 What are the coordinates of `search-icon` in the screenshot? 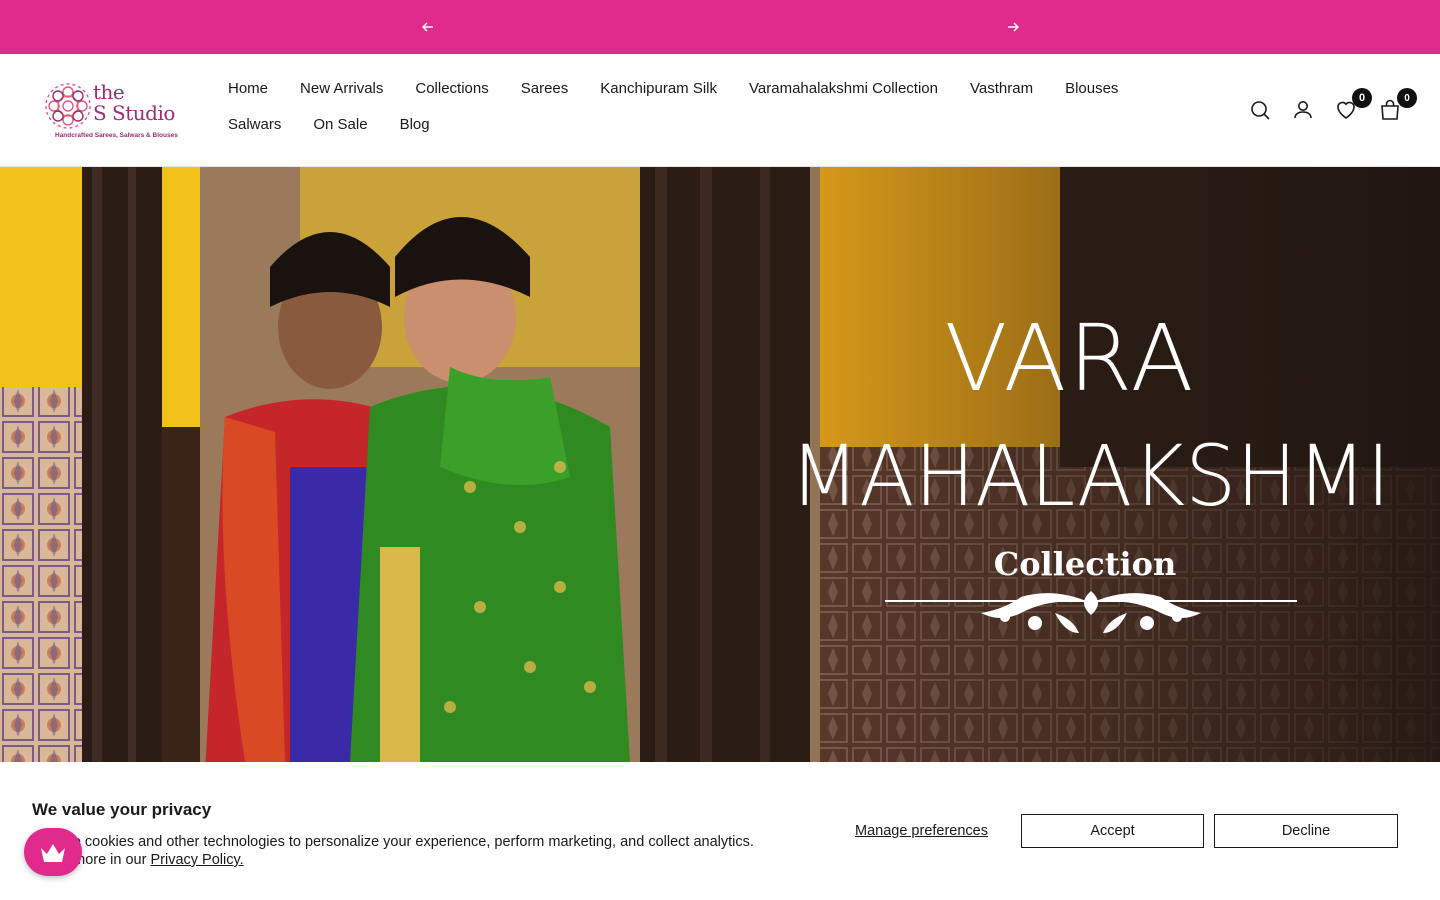 It's located at (1260, 110).